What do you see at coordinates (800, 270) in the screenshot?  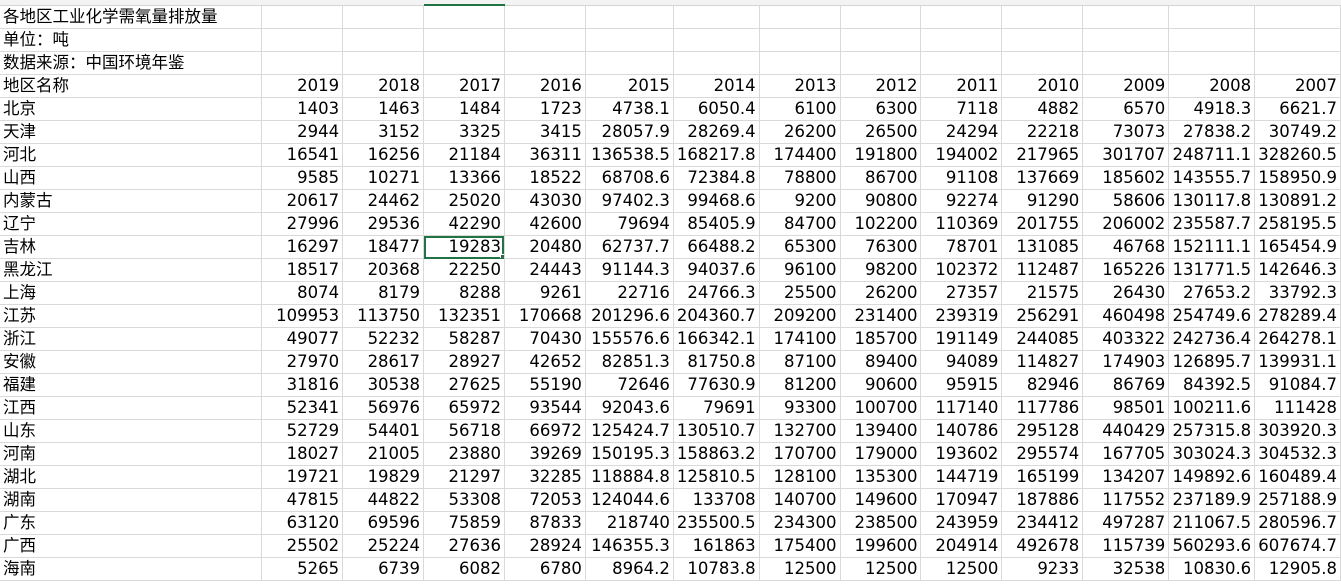 I see `value-cell: 96100` at bounding box center [800, 270].